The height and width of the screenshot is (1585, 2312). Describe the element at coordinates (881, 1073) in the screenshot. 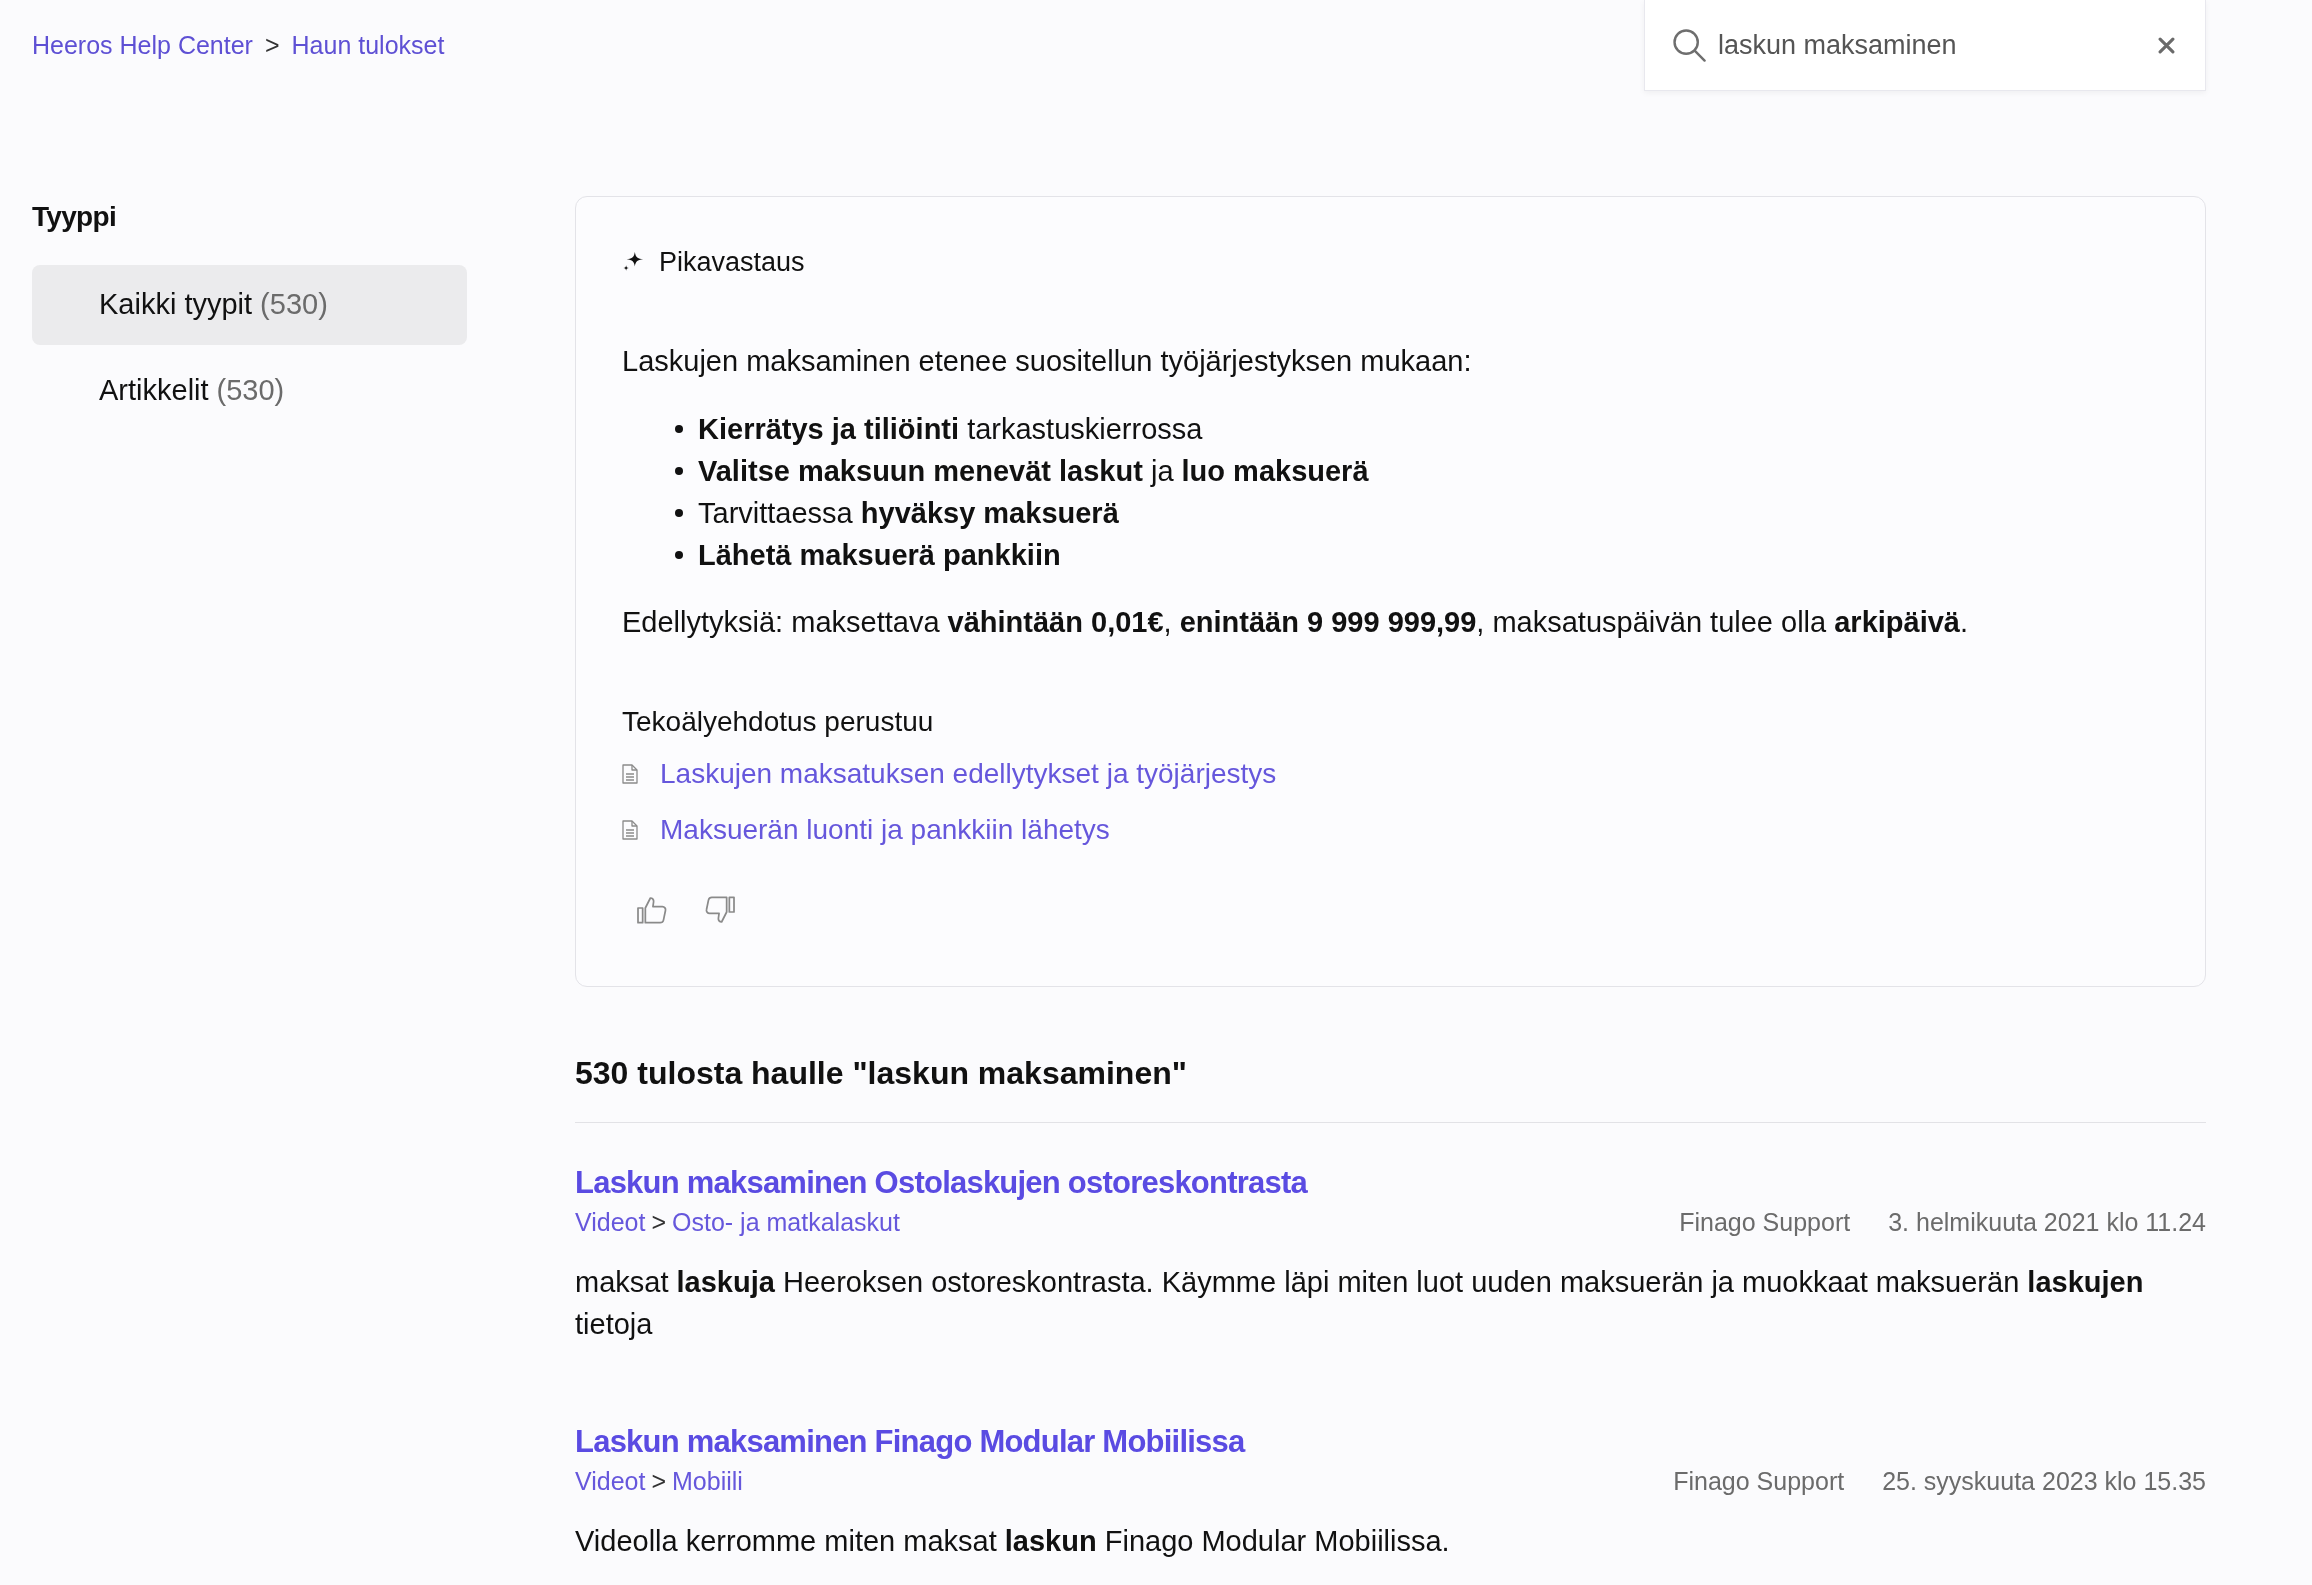

I see `results-heading: 530 tulosta haulle "laskun maksaminen"` at that location.